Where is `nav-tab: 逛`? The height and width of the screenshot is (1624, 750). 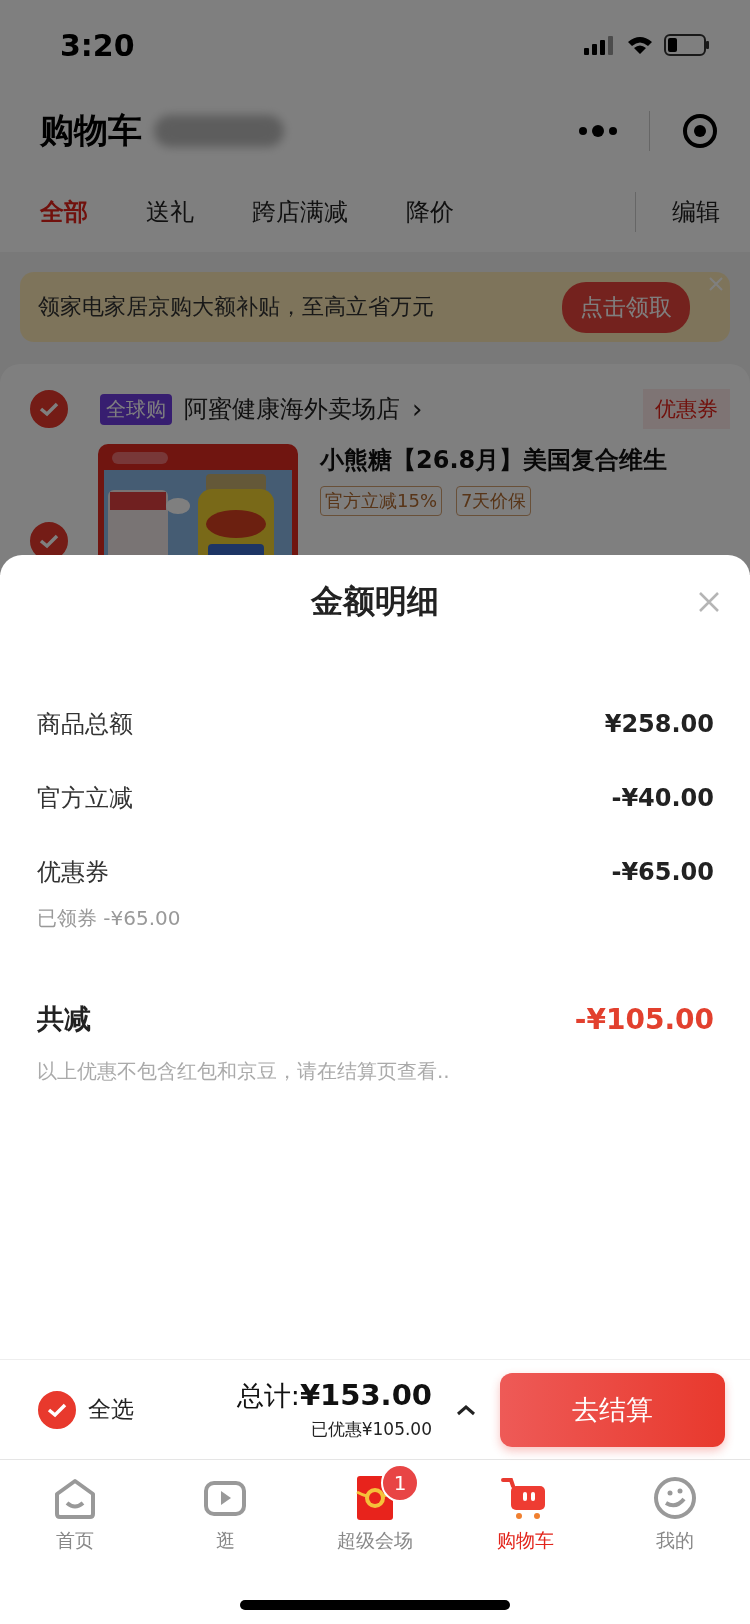 nav-tab: 逛 is located at coordinates (225, 1510).